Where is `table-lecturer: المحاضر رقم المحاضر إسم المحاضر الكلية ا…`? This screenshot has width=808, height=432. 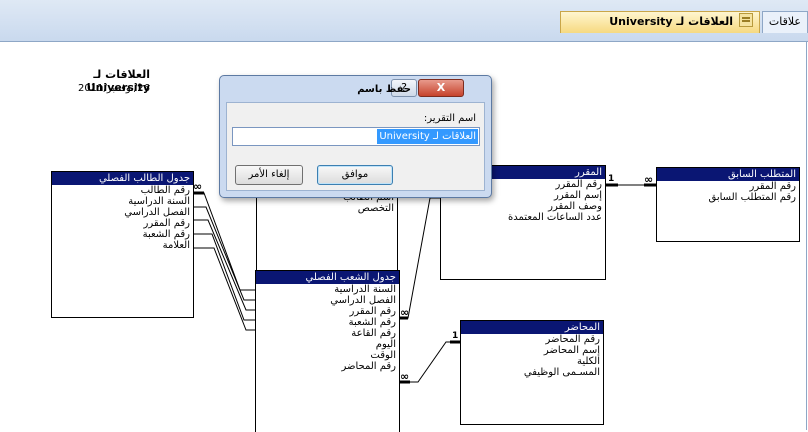
table-lecturer: المحاضر رقم المحاضر إسم المحاضر الكلية ا… is located at coordinates (532, 372).